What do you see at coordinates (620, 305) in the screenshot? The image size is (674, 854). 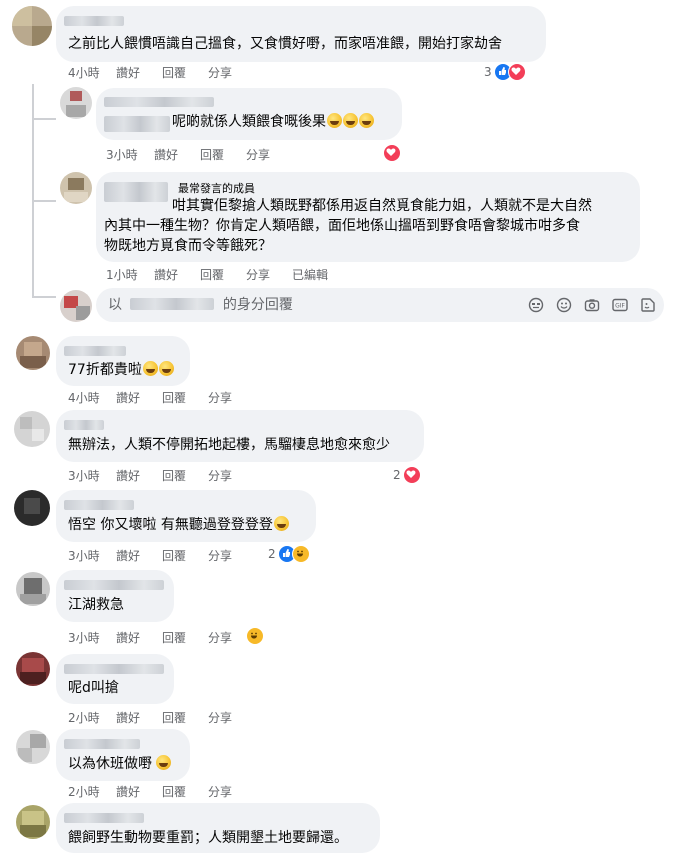 I see `gif-icon: GIF` at bounding box center [620, 305].